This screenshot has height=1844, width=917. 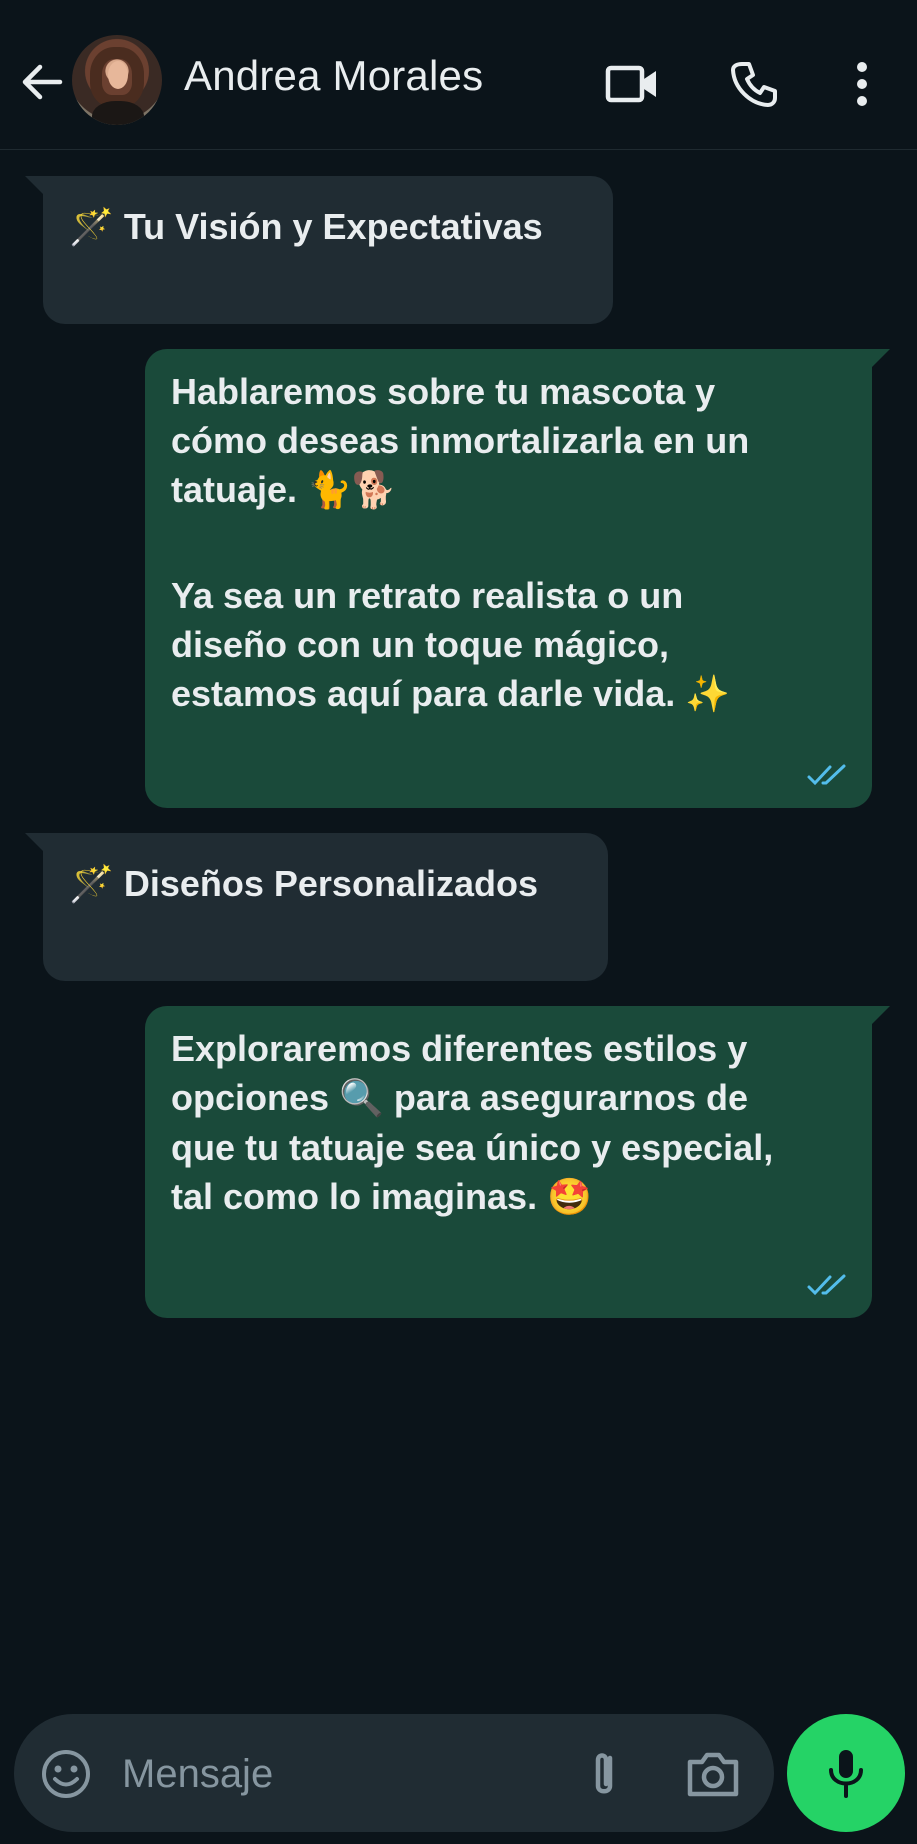 I want to click on message-line: Ya sea un retrato realista o un, so click(x=427, y=595).